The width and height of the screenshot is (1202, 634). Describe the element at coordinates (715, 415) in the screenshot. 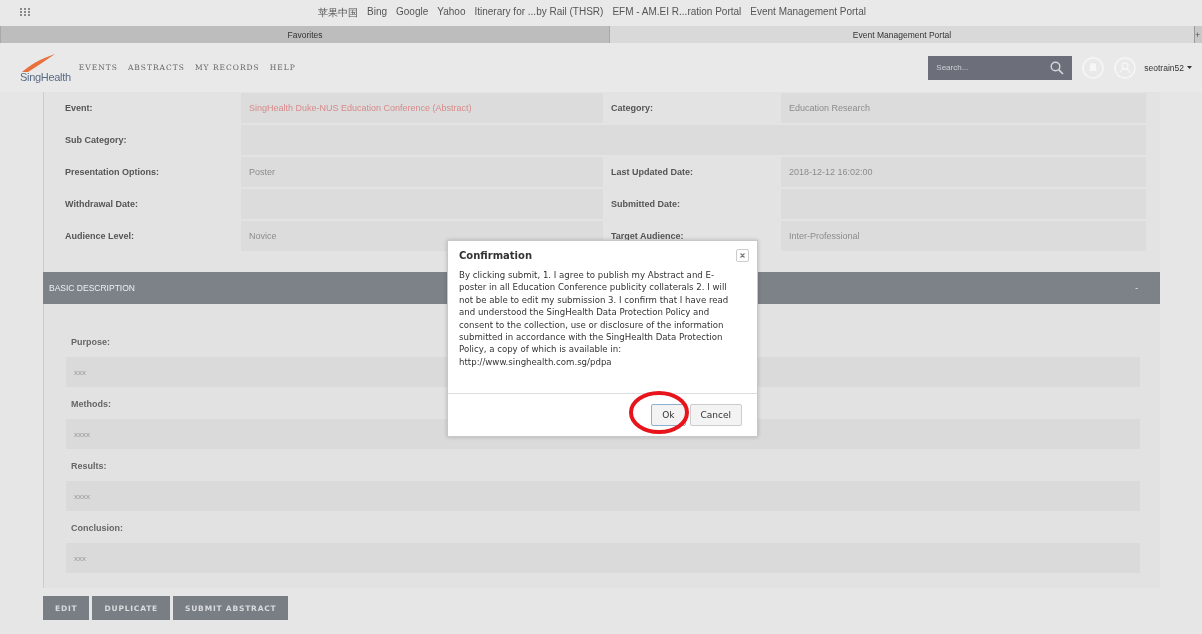

I see `cancel-button: Cancel` at that location.